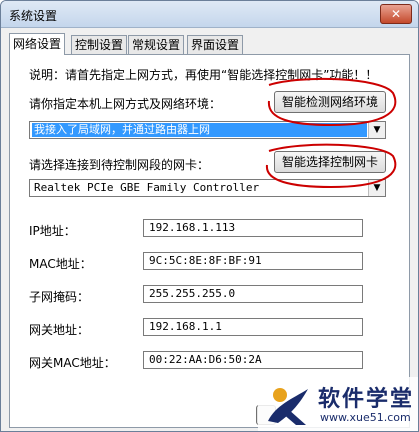 This screenshot has height=432, width=419. What do you see at coordinates (253, 228) in the screenshot?
I see `ip-field: 192.168.1.113` at bounding box center [253, 228].